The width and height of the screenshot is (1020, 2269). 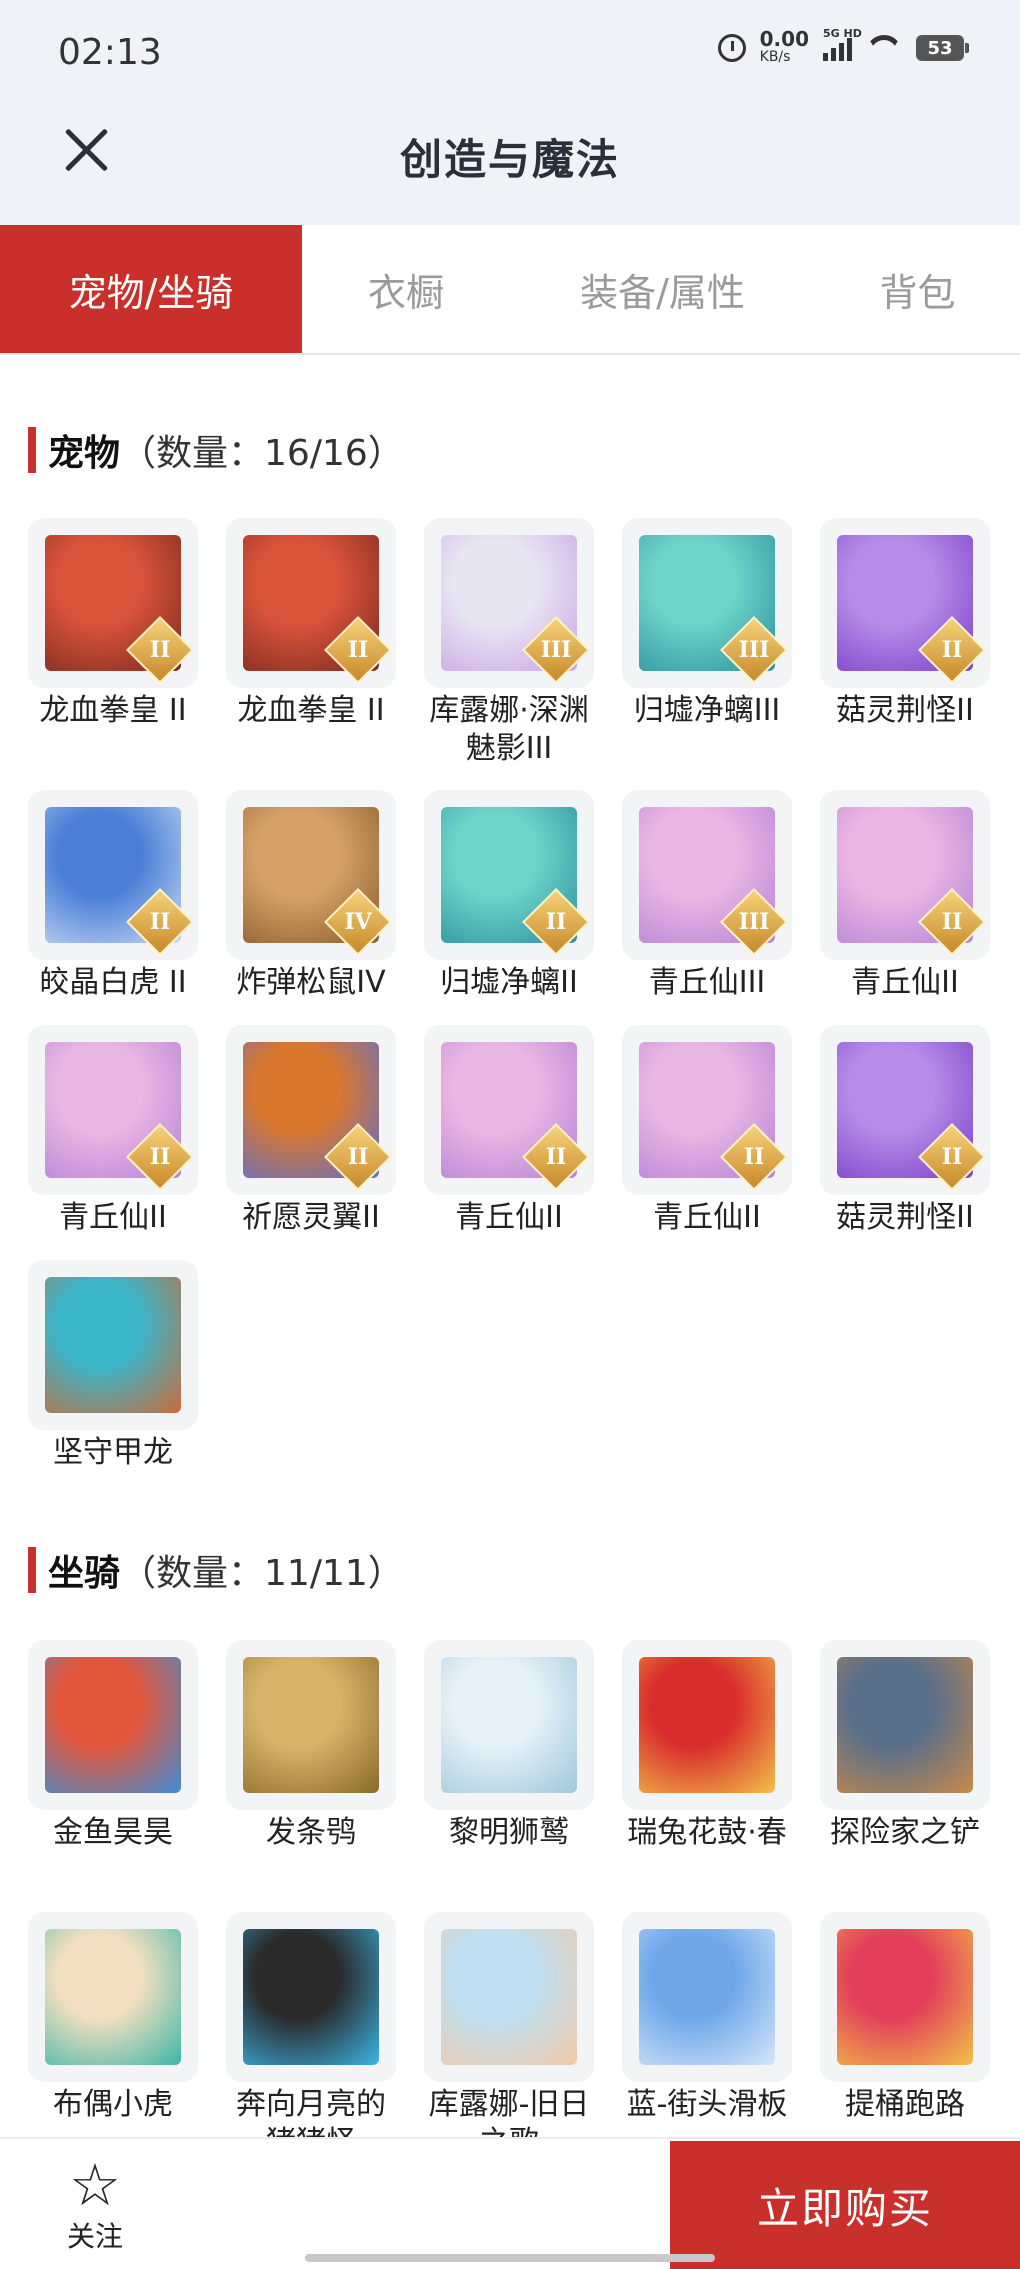 I want to click on network-speed: 0.00 KB/s, so click(x=784, y=46).